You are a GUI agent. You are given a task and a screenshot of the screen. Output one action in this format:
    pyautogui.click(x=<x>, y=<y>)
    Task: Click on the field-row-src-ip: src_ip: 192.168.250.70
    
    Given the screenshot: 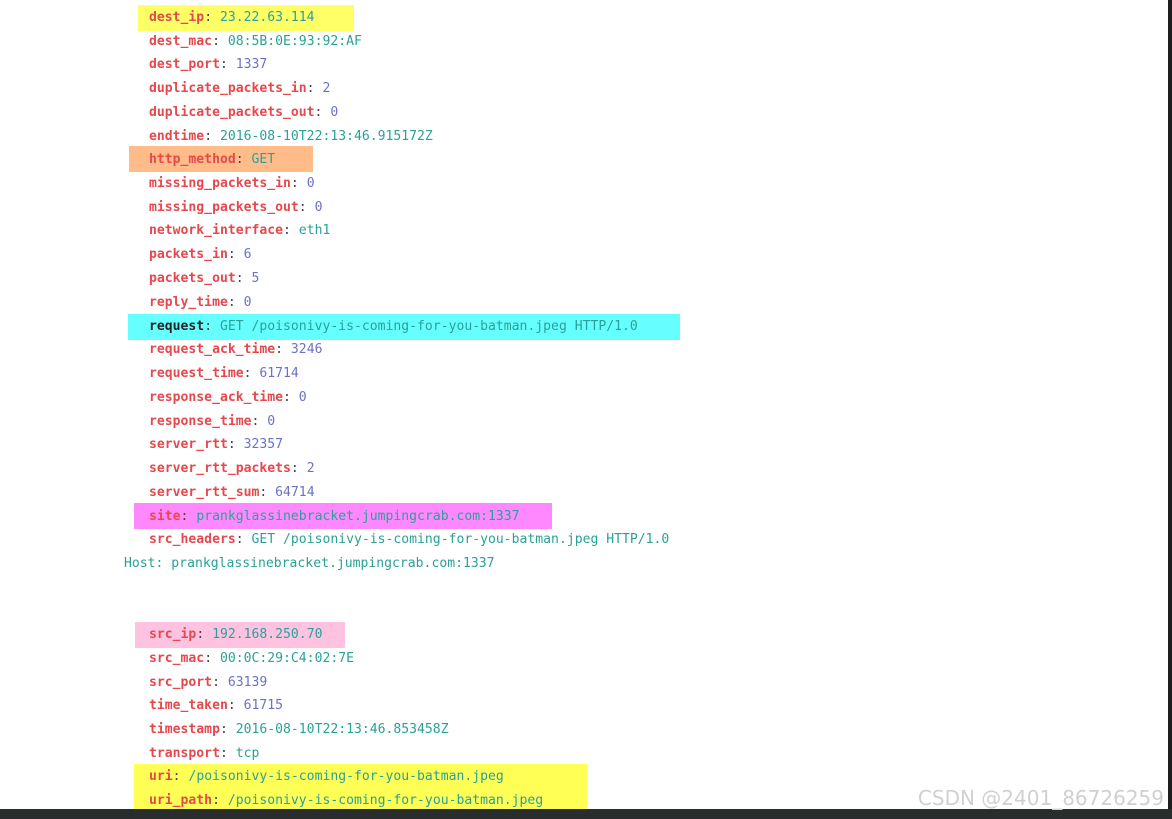 What is the action you would take?
    pyautogui.click(x=236, y=634)
    